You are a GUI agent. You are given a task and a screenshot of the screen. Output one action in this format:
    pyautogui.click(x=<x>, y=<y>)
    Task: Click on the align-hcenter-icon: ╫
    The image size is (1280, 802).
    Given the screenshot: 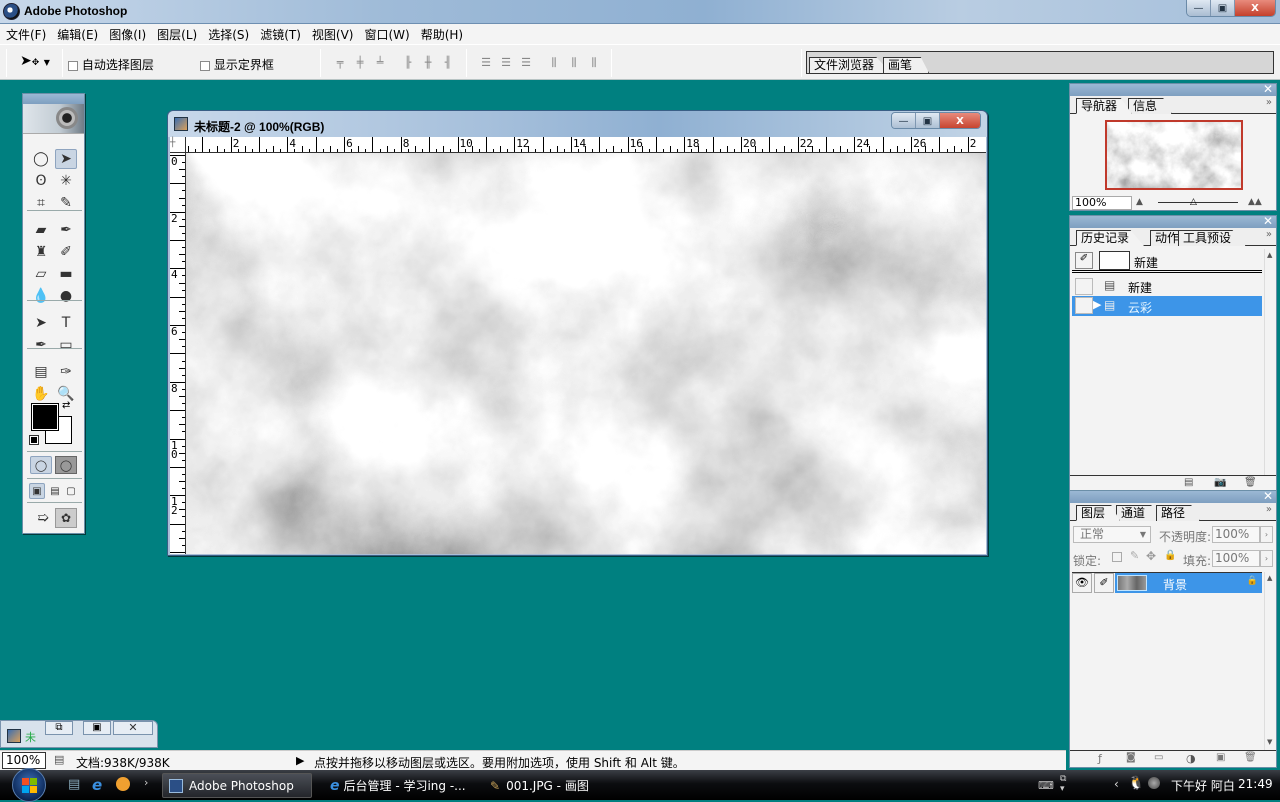 What is the action you would take?
    pyautogui.click(x=428, y=63)
    